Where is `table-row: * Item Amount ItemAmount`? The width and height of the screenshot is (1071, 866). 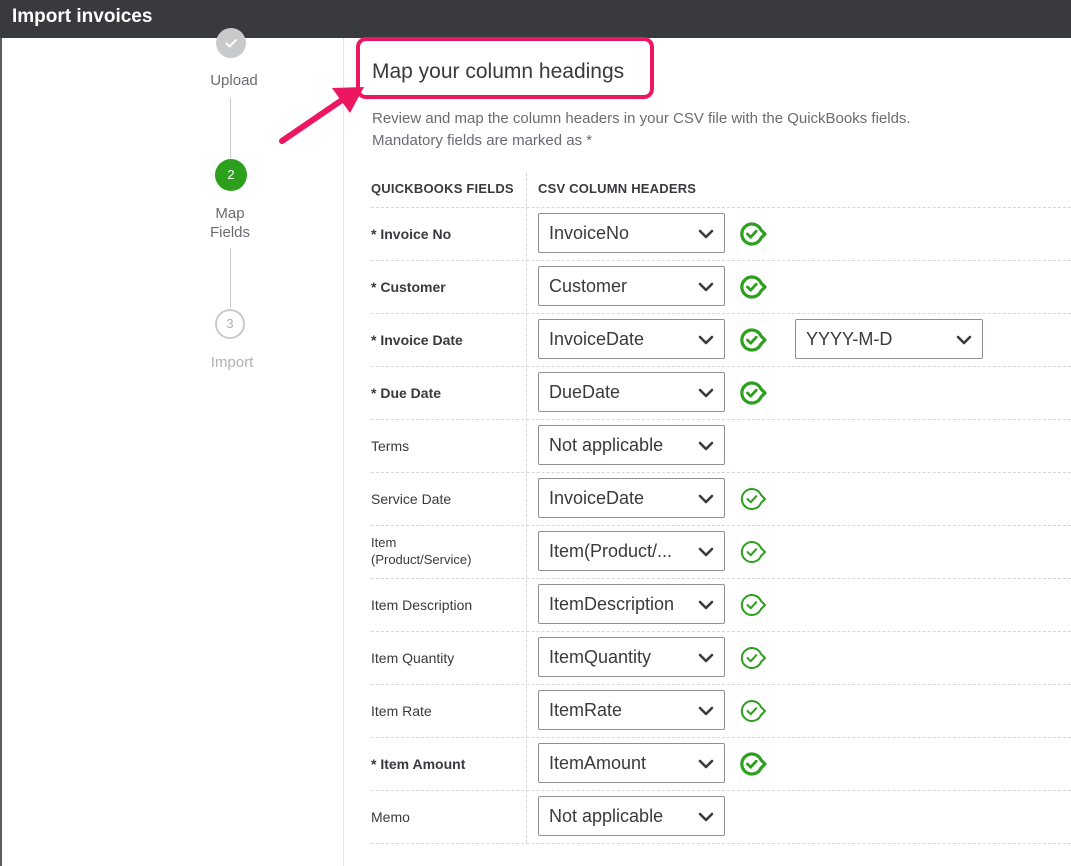
table-row: * Item Amount ItemAmount is located at coordinates (721, 763).